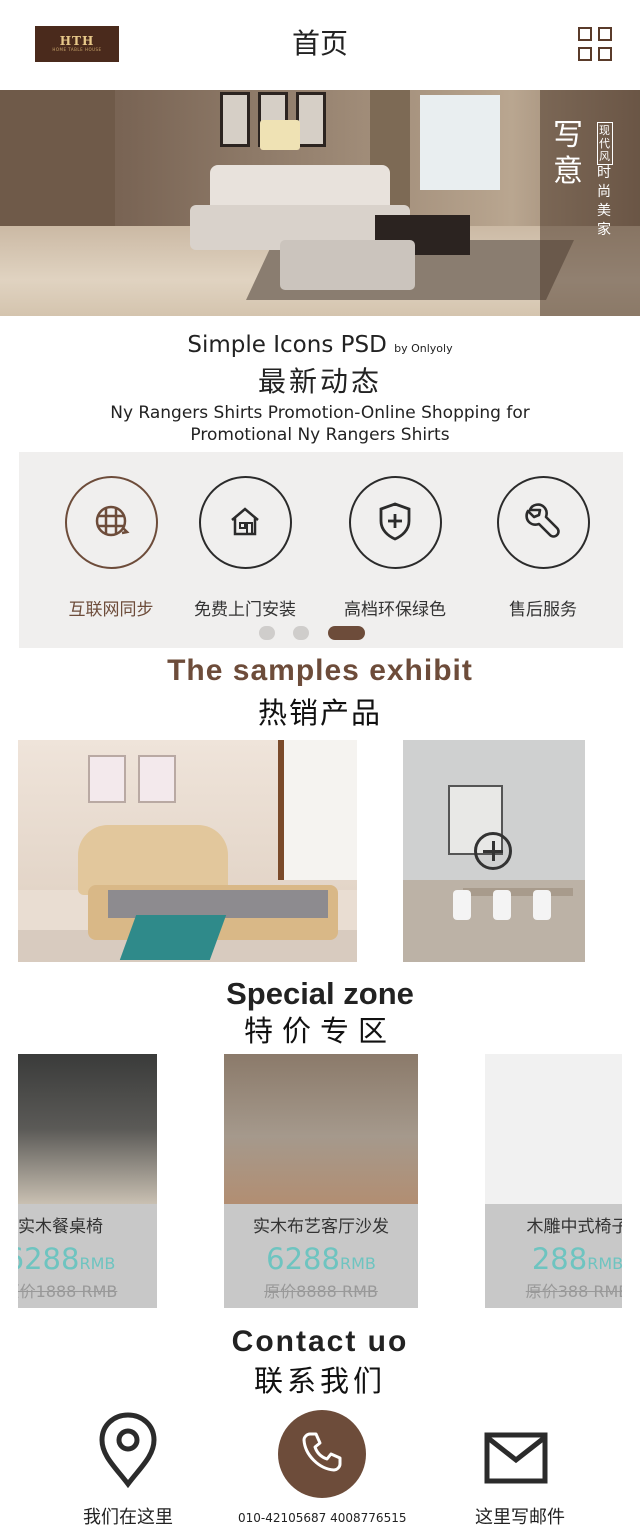 Image resolution: width=640 pixels, height=1540 pixels. I want to click on zoom-plus-icon, so click(493, 851).